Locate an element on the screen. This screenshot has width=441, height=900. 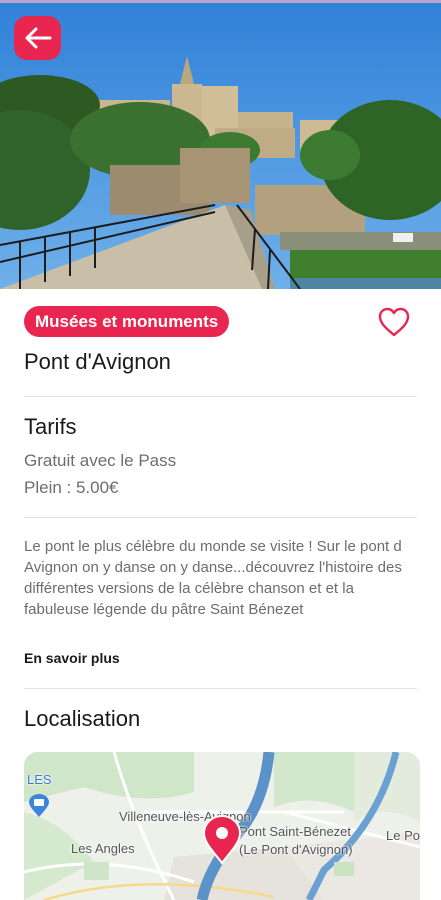
heart-outline-icon is located at coordinates (394, 324).